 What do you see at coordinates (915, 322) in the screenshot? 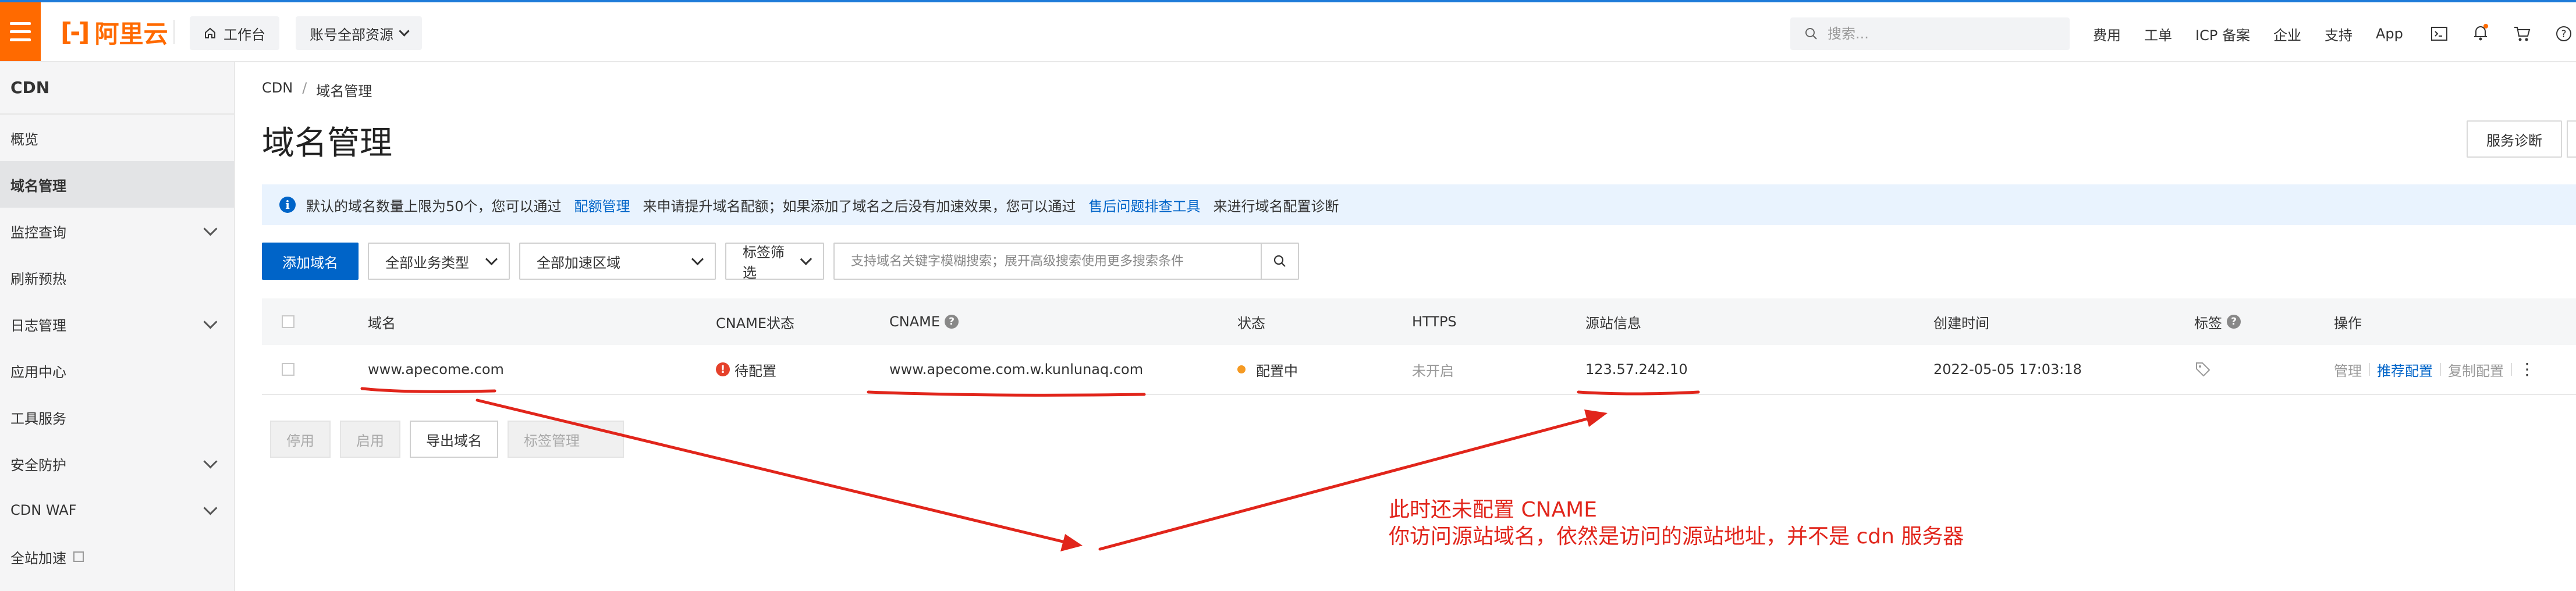
I see `col-cname-label: CNAME` at bounding box center [915, 322].